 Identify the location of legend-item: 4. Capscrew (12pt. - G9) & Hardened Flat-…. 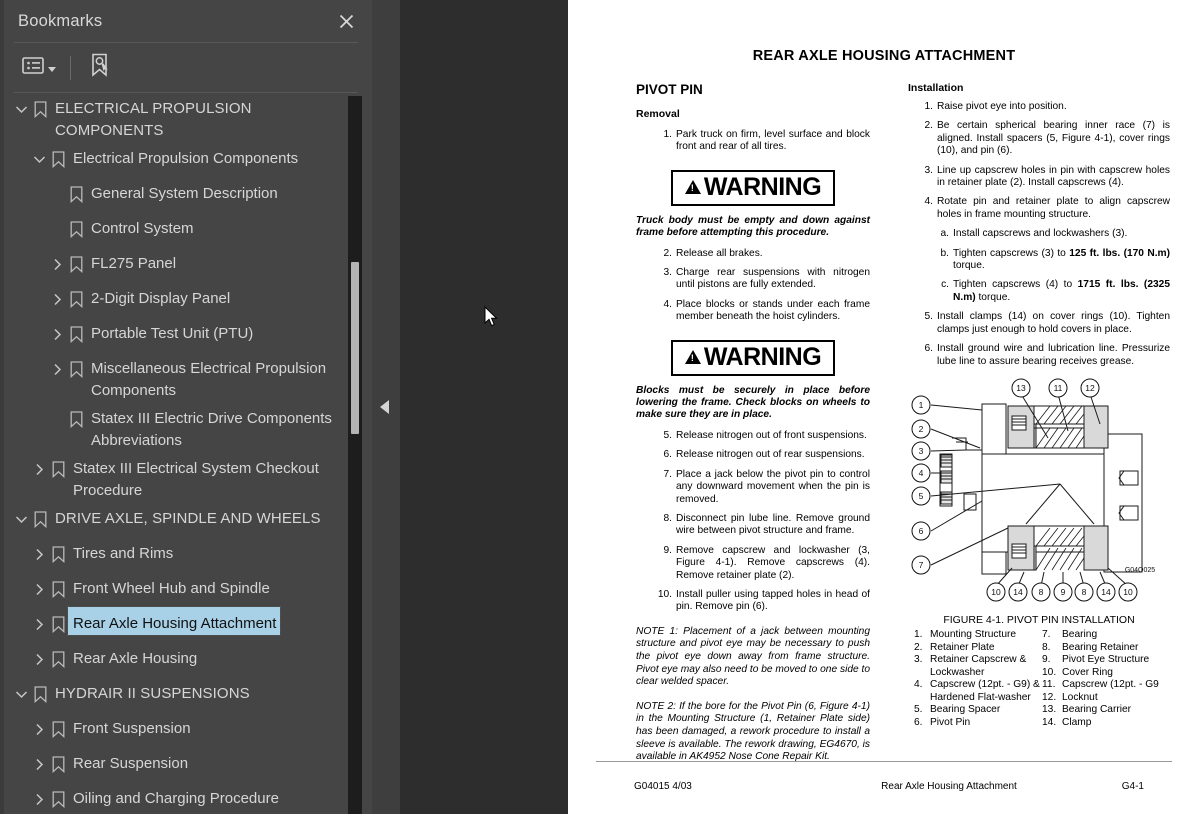
(978, 691).